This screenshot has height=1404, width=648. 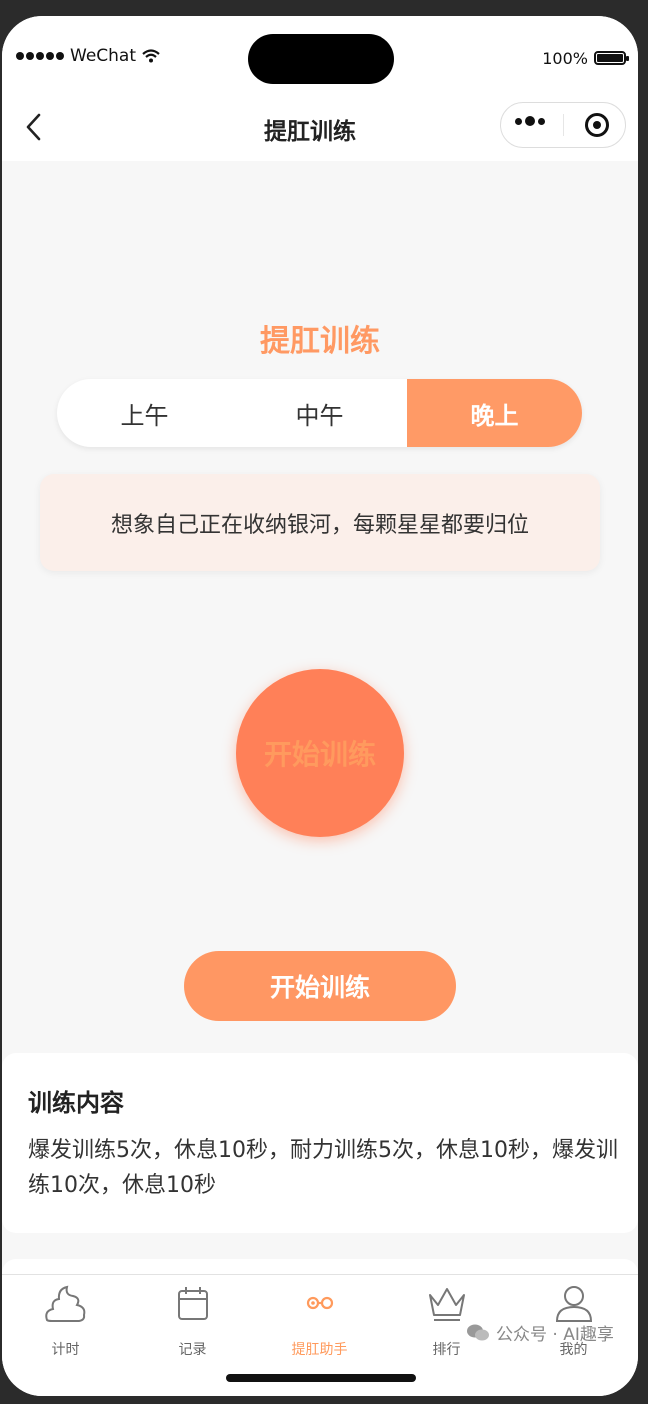 What do you see at coordinates (555, 1335) in the screenshot?
I see `watermark-text: 公众号 · AI趣享` at bounding box center [555, 1335].